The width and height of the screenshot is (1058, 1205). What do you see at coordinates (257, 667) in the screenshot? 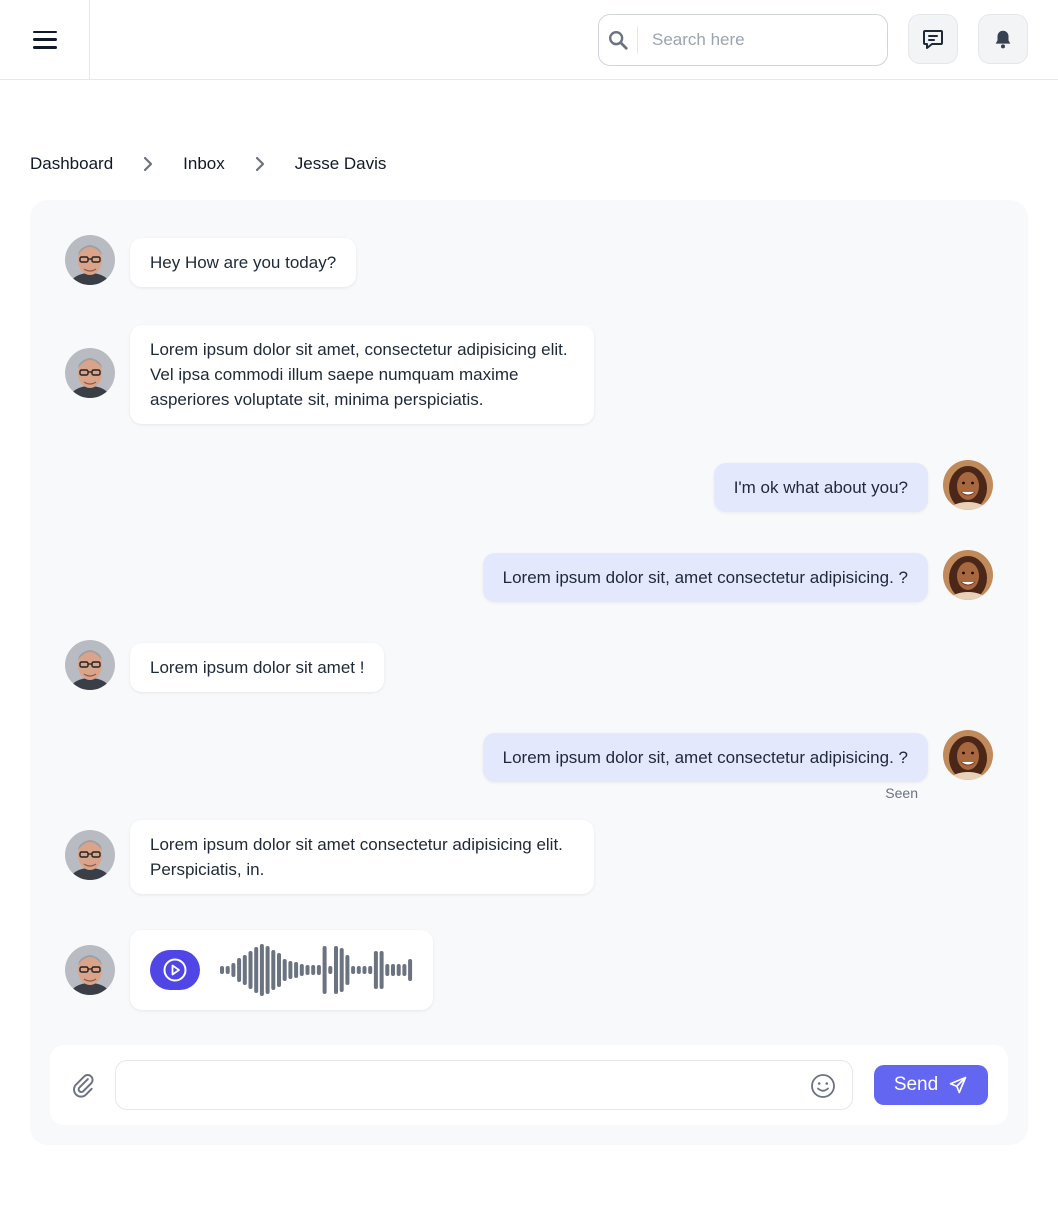
I see `incoming-message: Lorem ipsum dolor sit amet !` at bounding box center [257, 667].